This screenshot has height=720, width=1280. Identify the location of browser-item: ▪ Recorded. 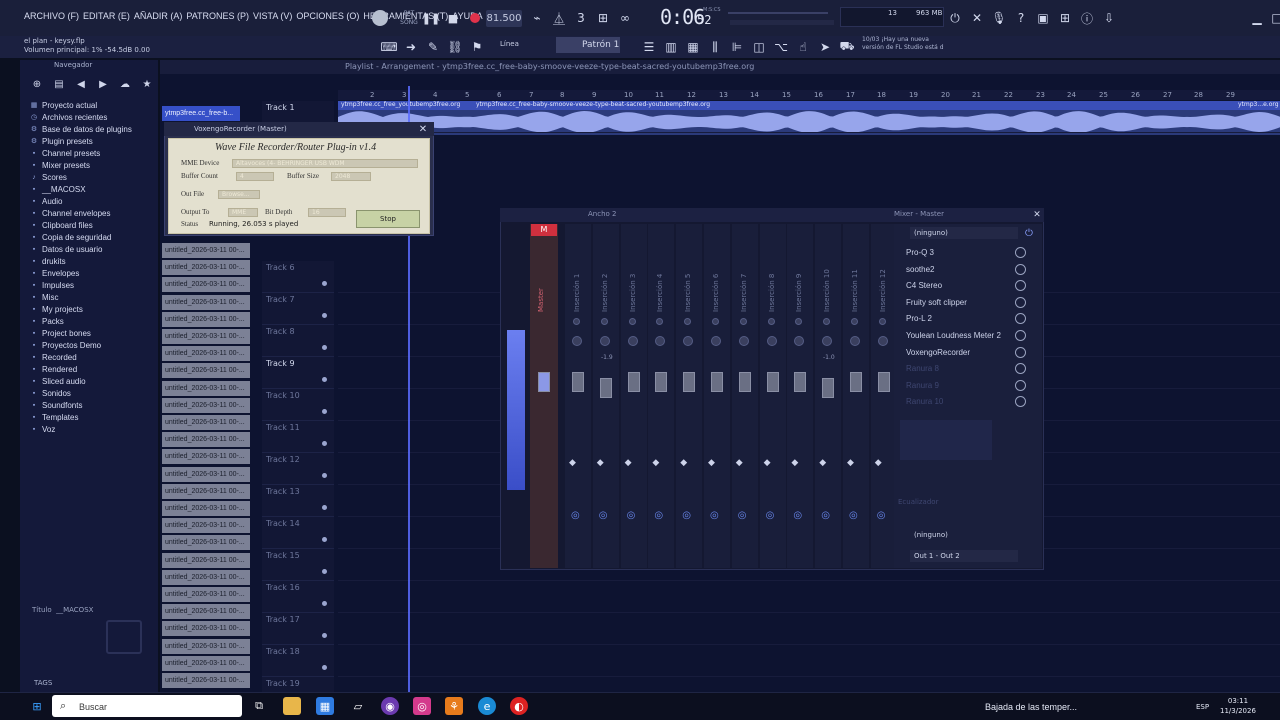
(81, 357).